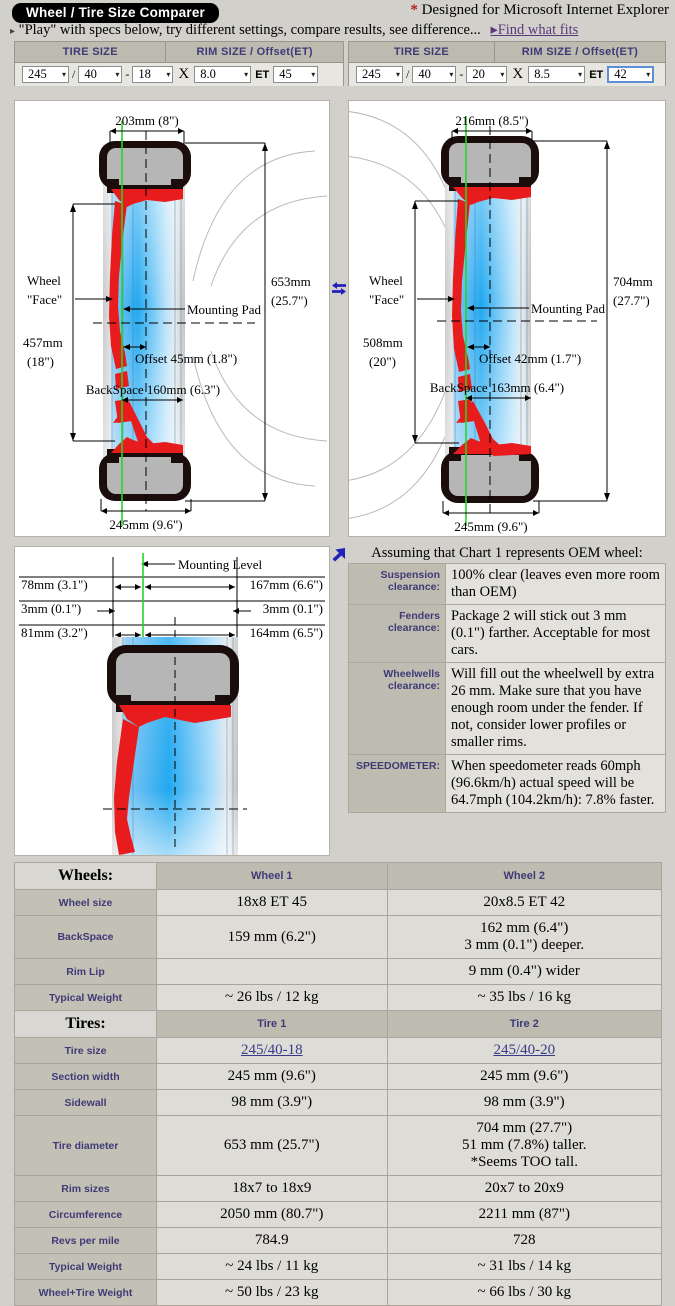  I want to click on spec-row-label: Rim sizes, so click(85, 1188).